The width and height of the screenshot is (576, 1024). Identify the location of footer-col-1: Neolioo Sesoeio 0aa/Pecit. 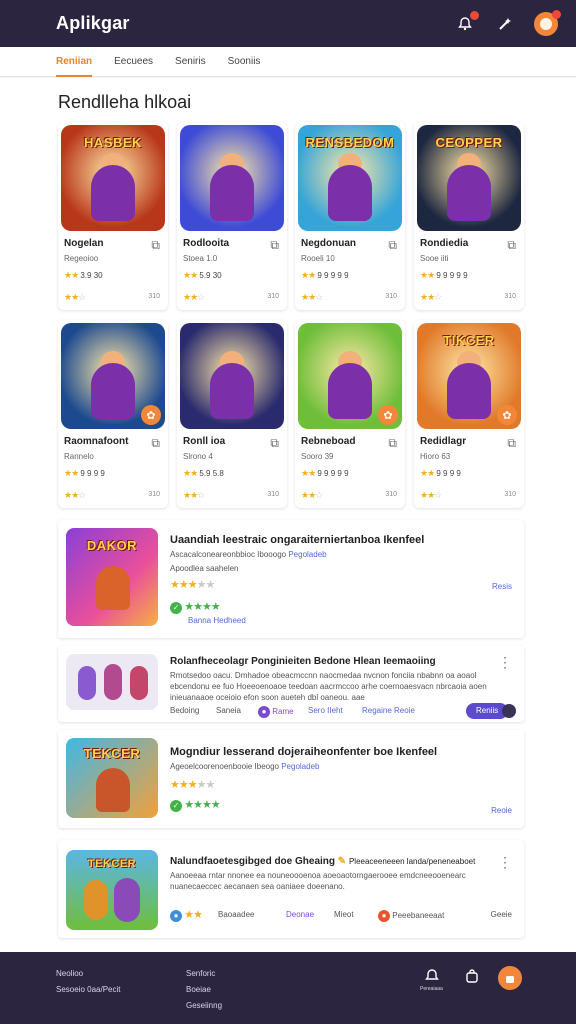
(88, 982).